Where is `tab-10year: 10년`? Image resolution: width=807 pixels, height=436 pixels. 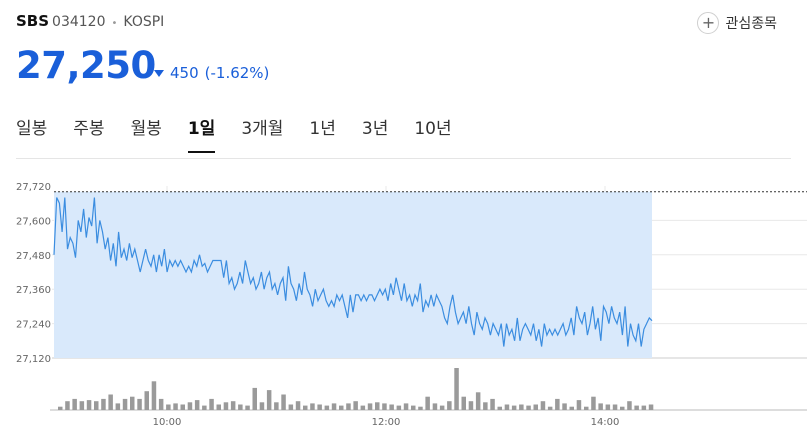
tab-10year: 10년 is located at coordinates (432, 133).